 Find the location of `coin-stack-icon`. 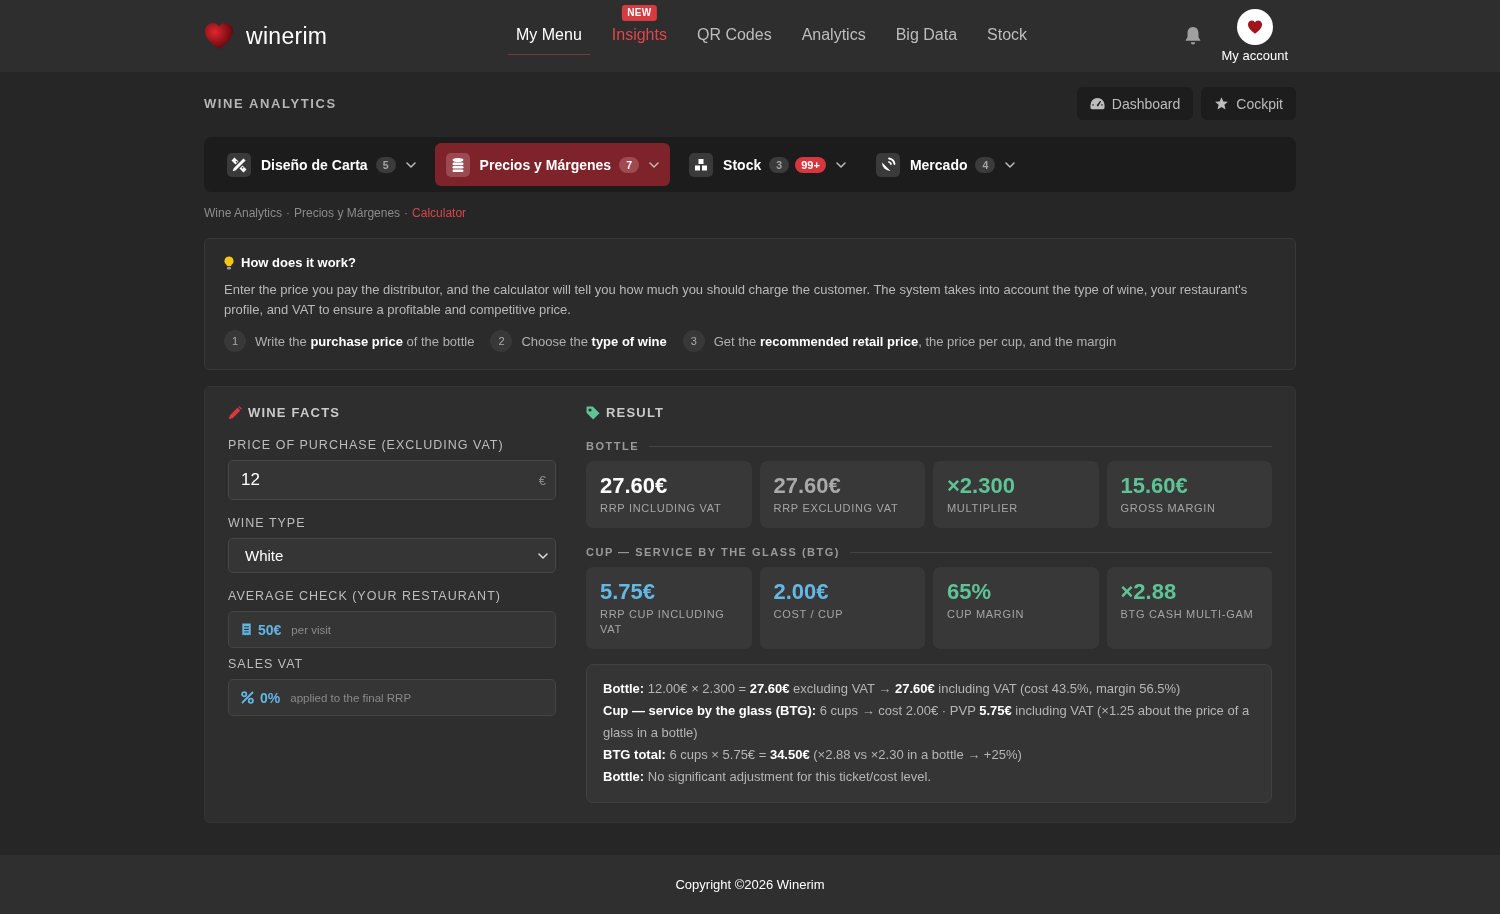

coin-stack-icon is located at coordinates (457, 164).